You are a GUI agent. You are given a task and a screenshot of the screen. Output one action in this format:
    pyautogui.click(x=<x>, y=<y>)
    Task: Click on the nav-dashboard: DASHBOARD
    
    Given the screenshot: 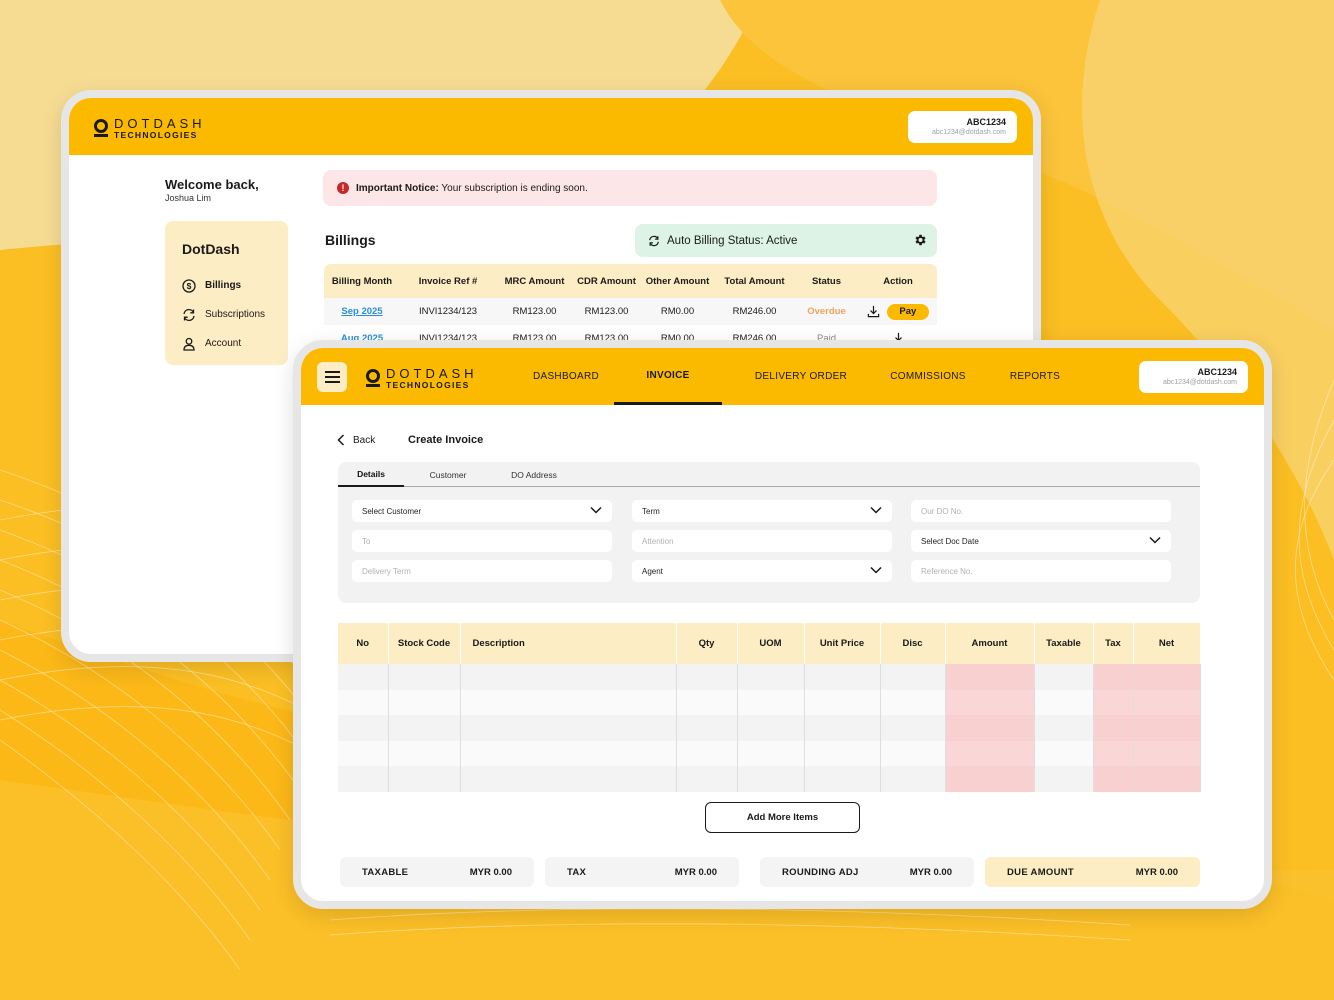 What is the action you would take?
    pyautogui.click(x=566, y=376)
    